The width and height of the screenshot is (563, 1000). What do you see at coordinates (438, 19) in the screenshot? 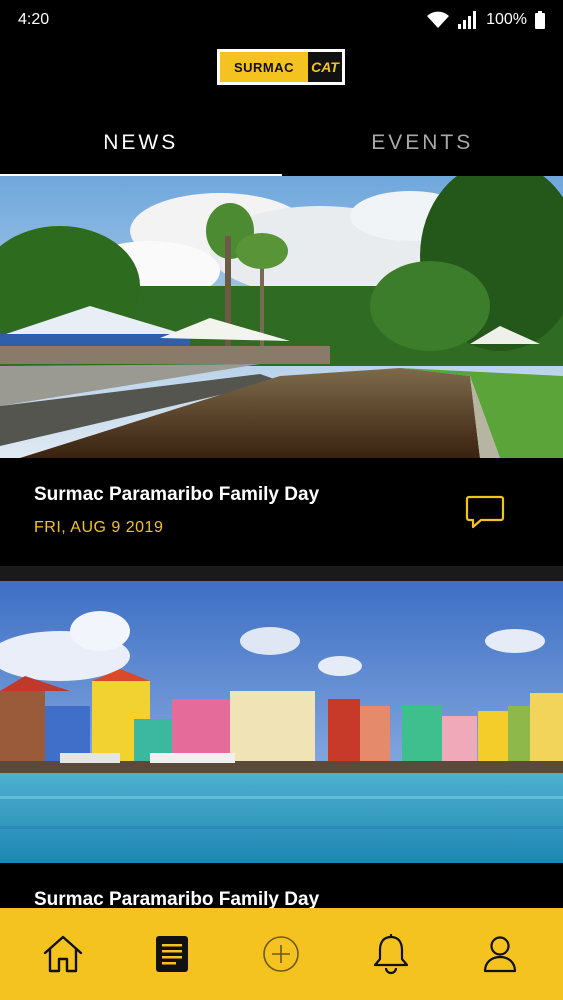
I see `wifi-icon` at bounding box center [438, 19].